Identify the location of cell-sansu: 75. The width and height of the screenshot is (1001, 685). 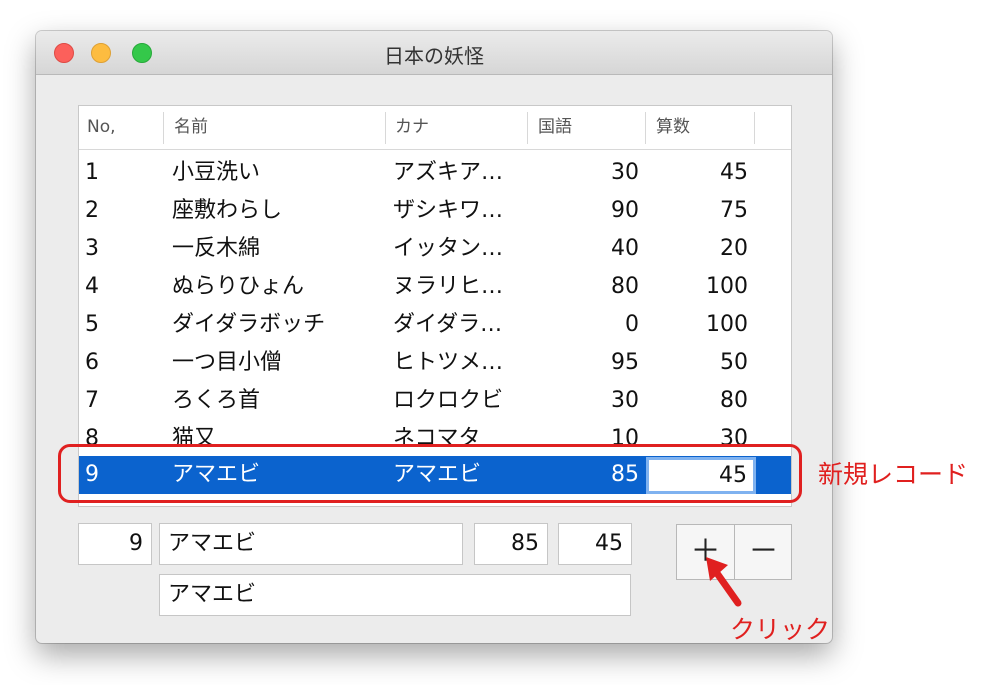
(734, 210).